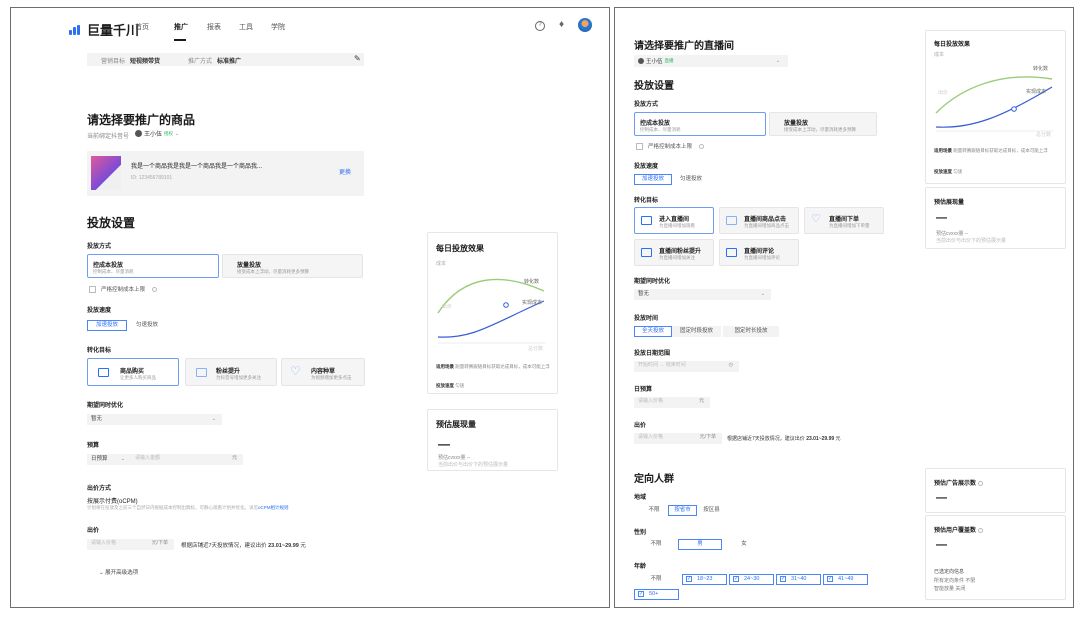  I want to click on option-desc: 为直播间增加下单量, so click(849, 225).